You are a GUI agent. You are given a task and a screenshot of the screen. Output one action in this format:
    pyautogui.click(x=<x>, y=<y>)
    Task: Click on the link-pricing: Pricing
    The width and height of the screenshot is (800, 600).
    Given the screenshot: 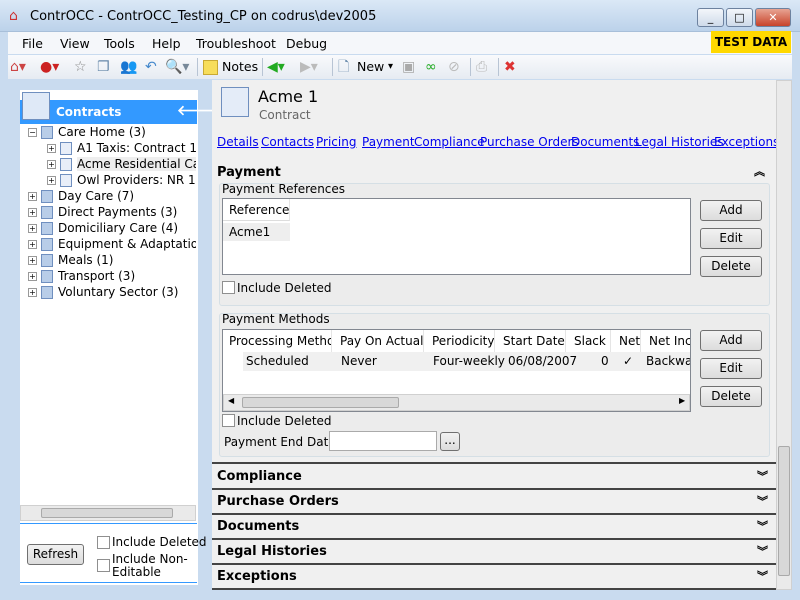 What is the action you would take?
    pyautogui.click(x=336, y=142)
    